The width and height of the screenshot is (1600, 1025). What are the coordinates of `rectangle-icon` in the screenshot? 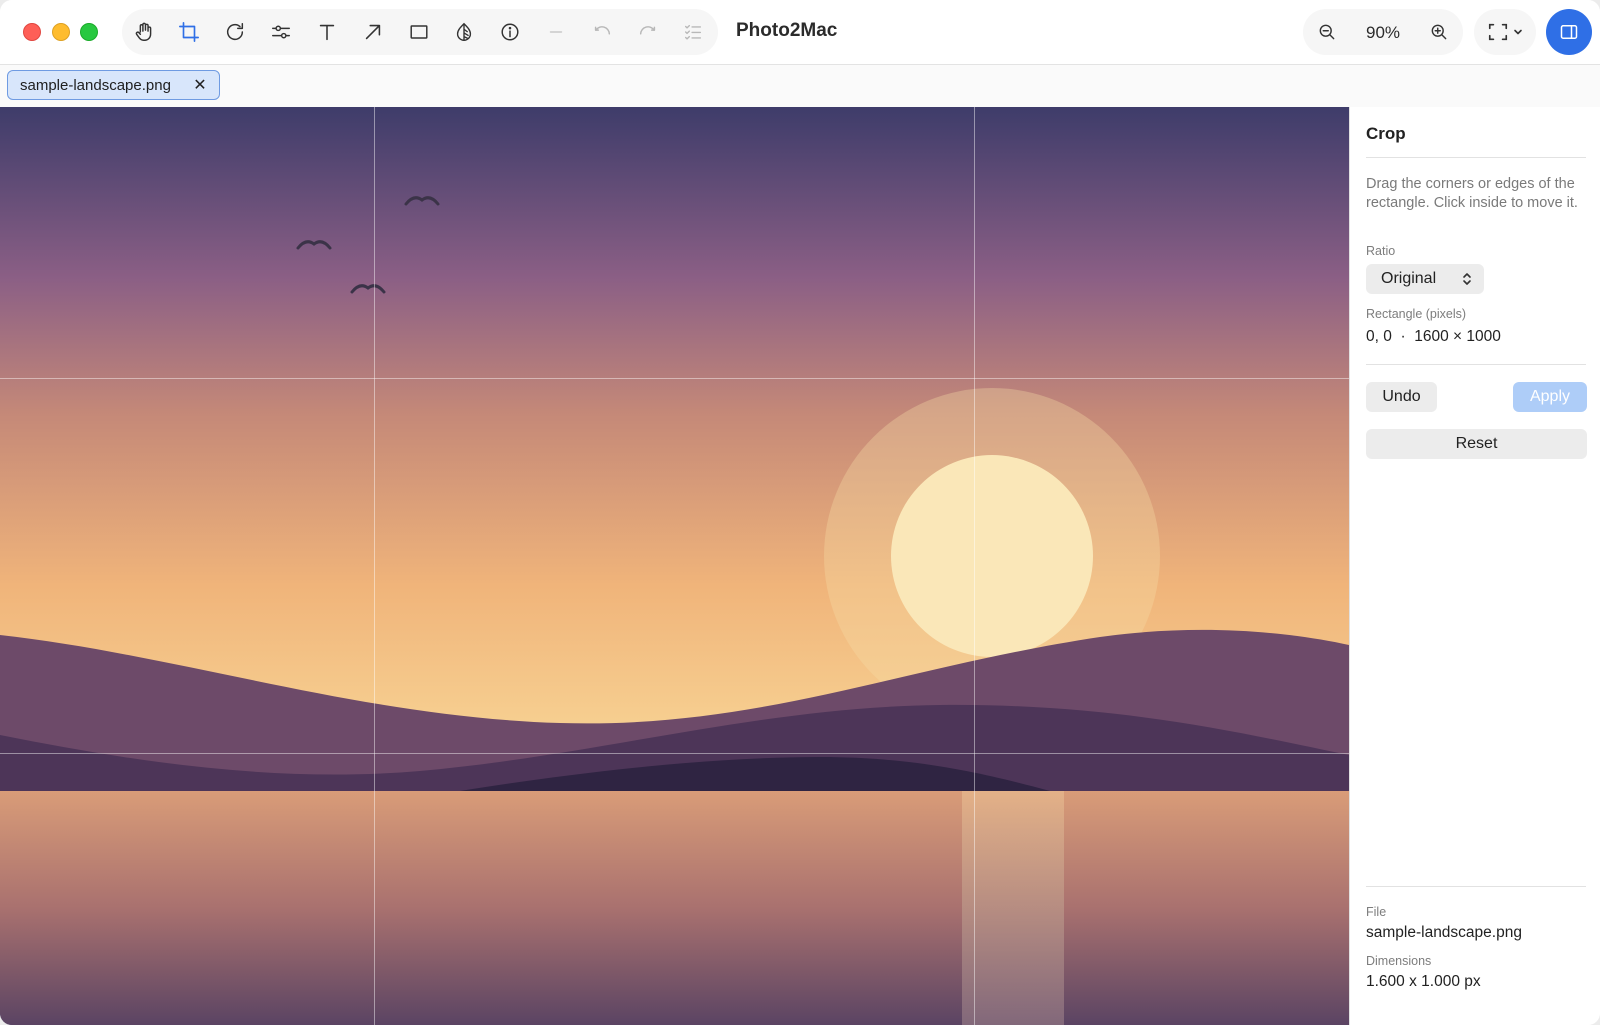 It's located at (419, 32).